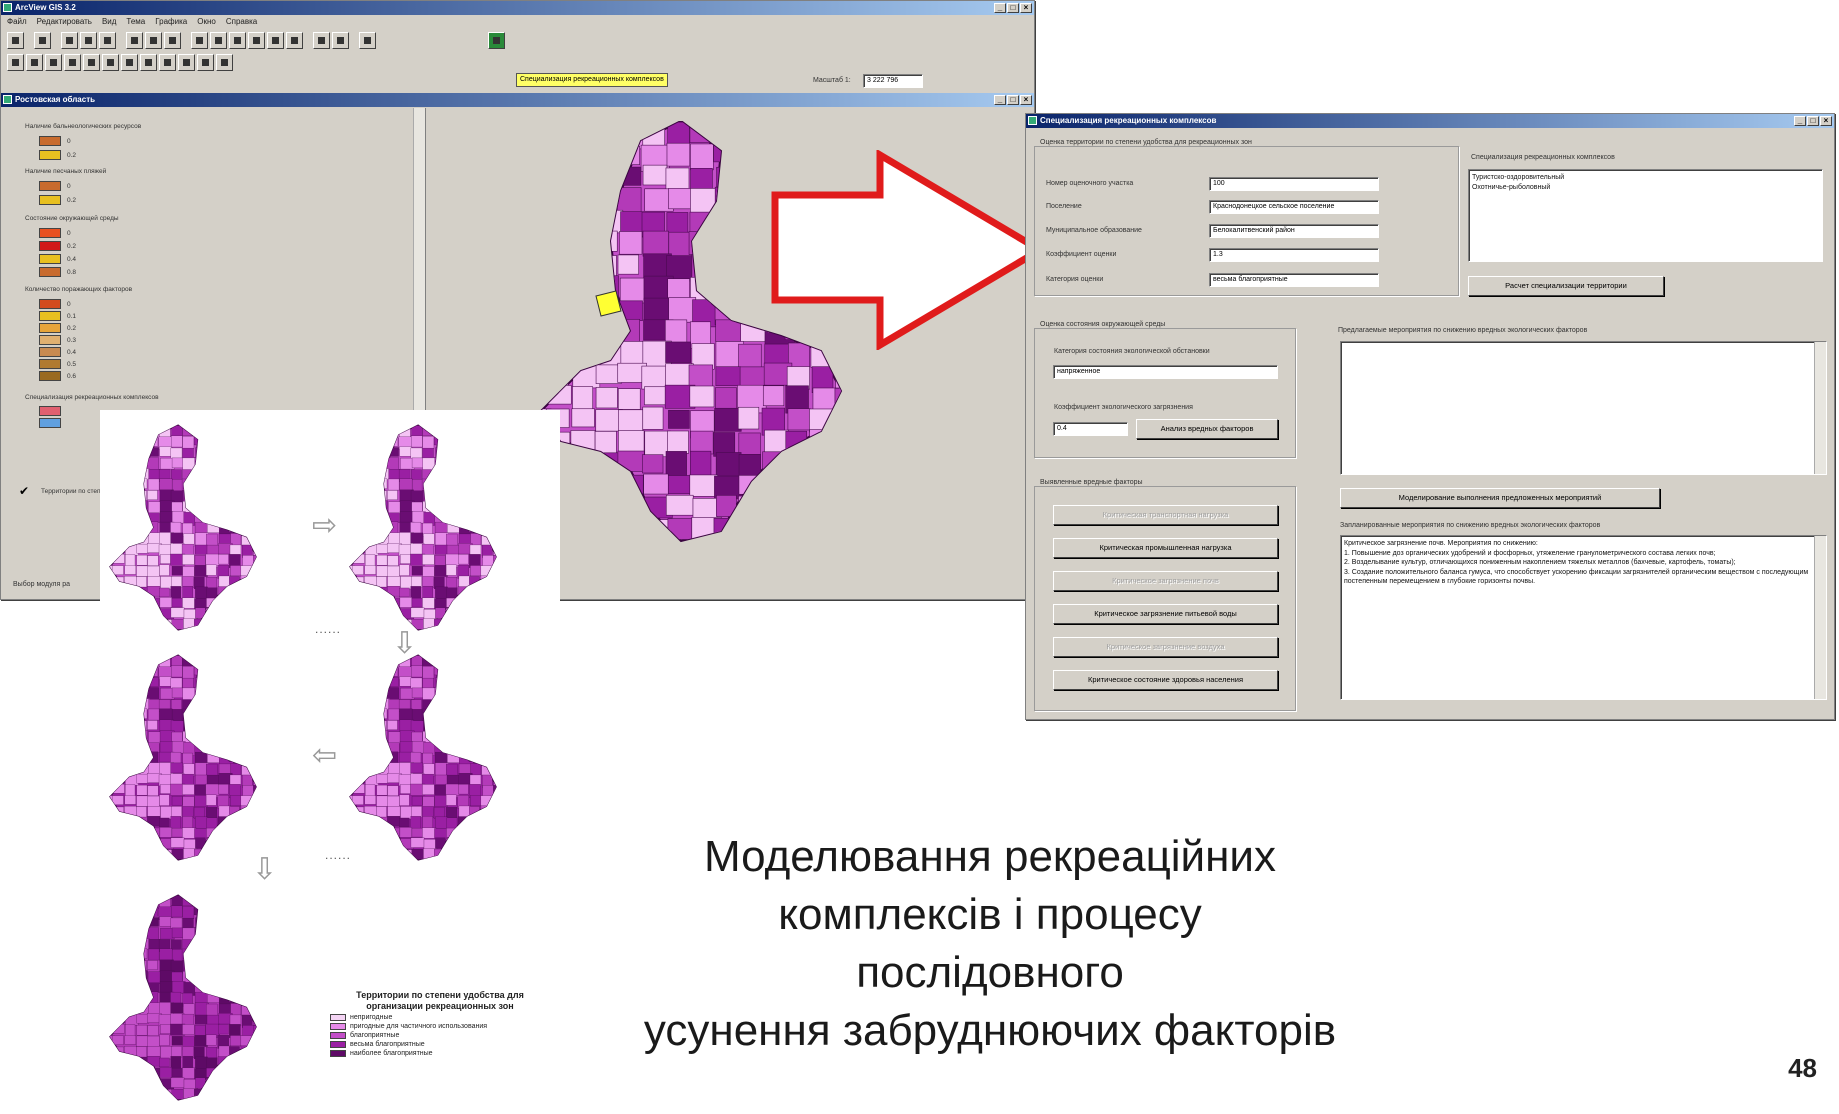 The width and height of the screenshot is (1839, 1114). What do you see at coordinates (24, 491) in the screenshot?
I see `check-icon: ✔` at bounding box center [24, 491].